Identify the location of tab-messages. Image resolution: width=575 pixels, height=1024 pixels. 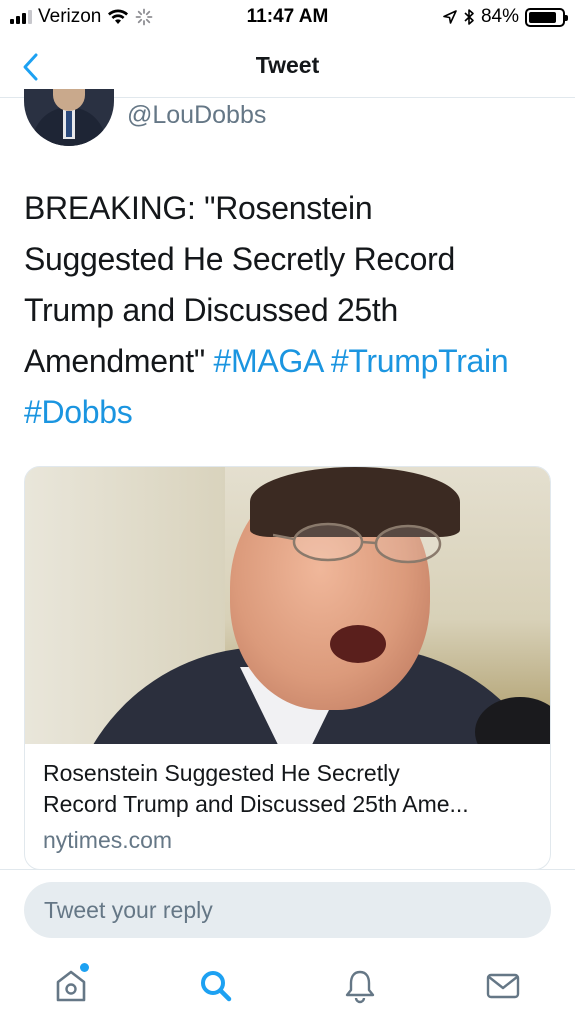
(503, 986).